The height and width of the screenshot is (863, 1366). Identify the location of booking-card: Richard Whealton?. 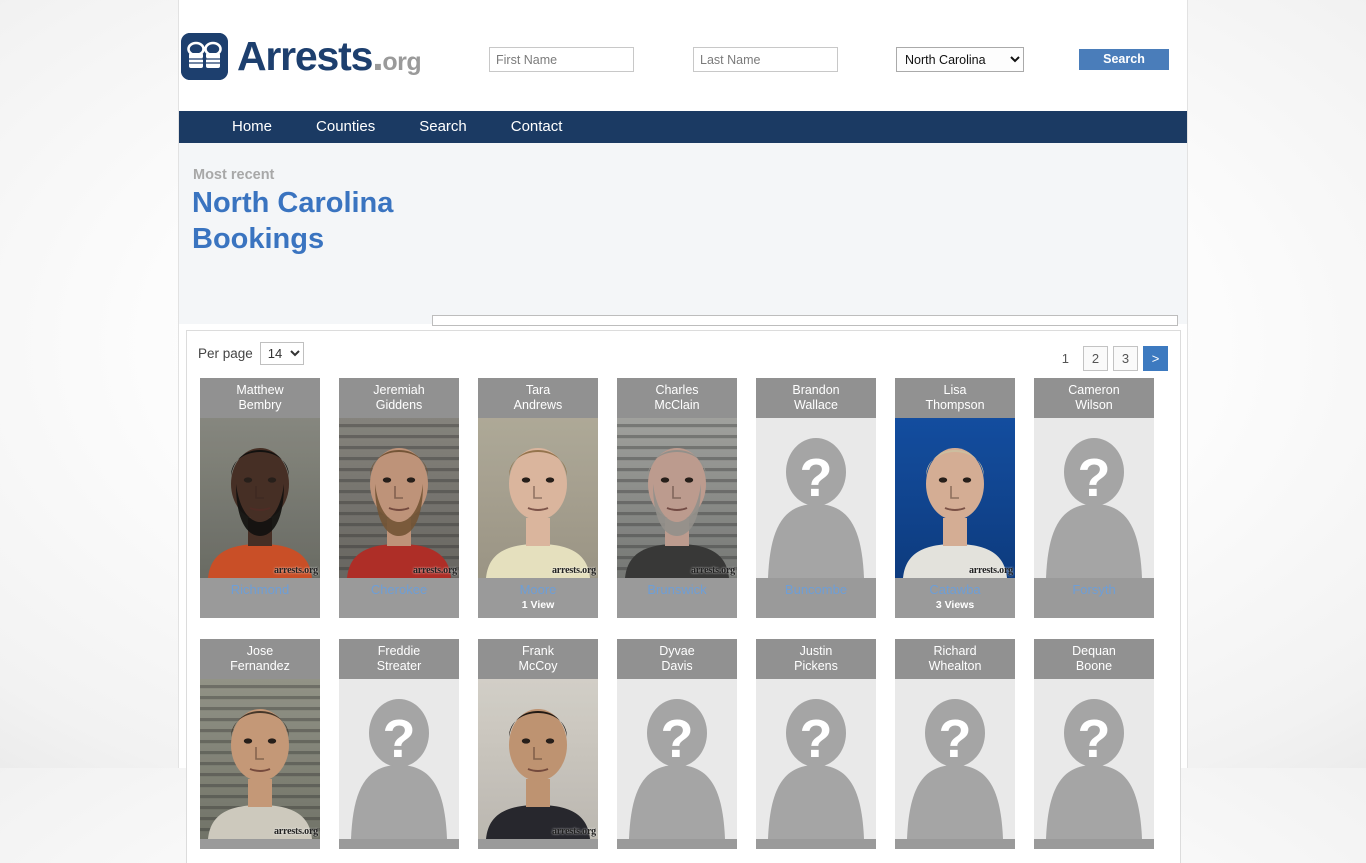
(955, 744).